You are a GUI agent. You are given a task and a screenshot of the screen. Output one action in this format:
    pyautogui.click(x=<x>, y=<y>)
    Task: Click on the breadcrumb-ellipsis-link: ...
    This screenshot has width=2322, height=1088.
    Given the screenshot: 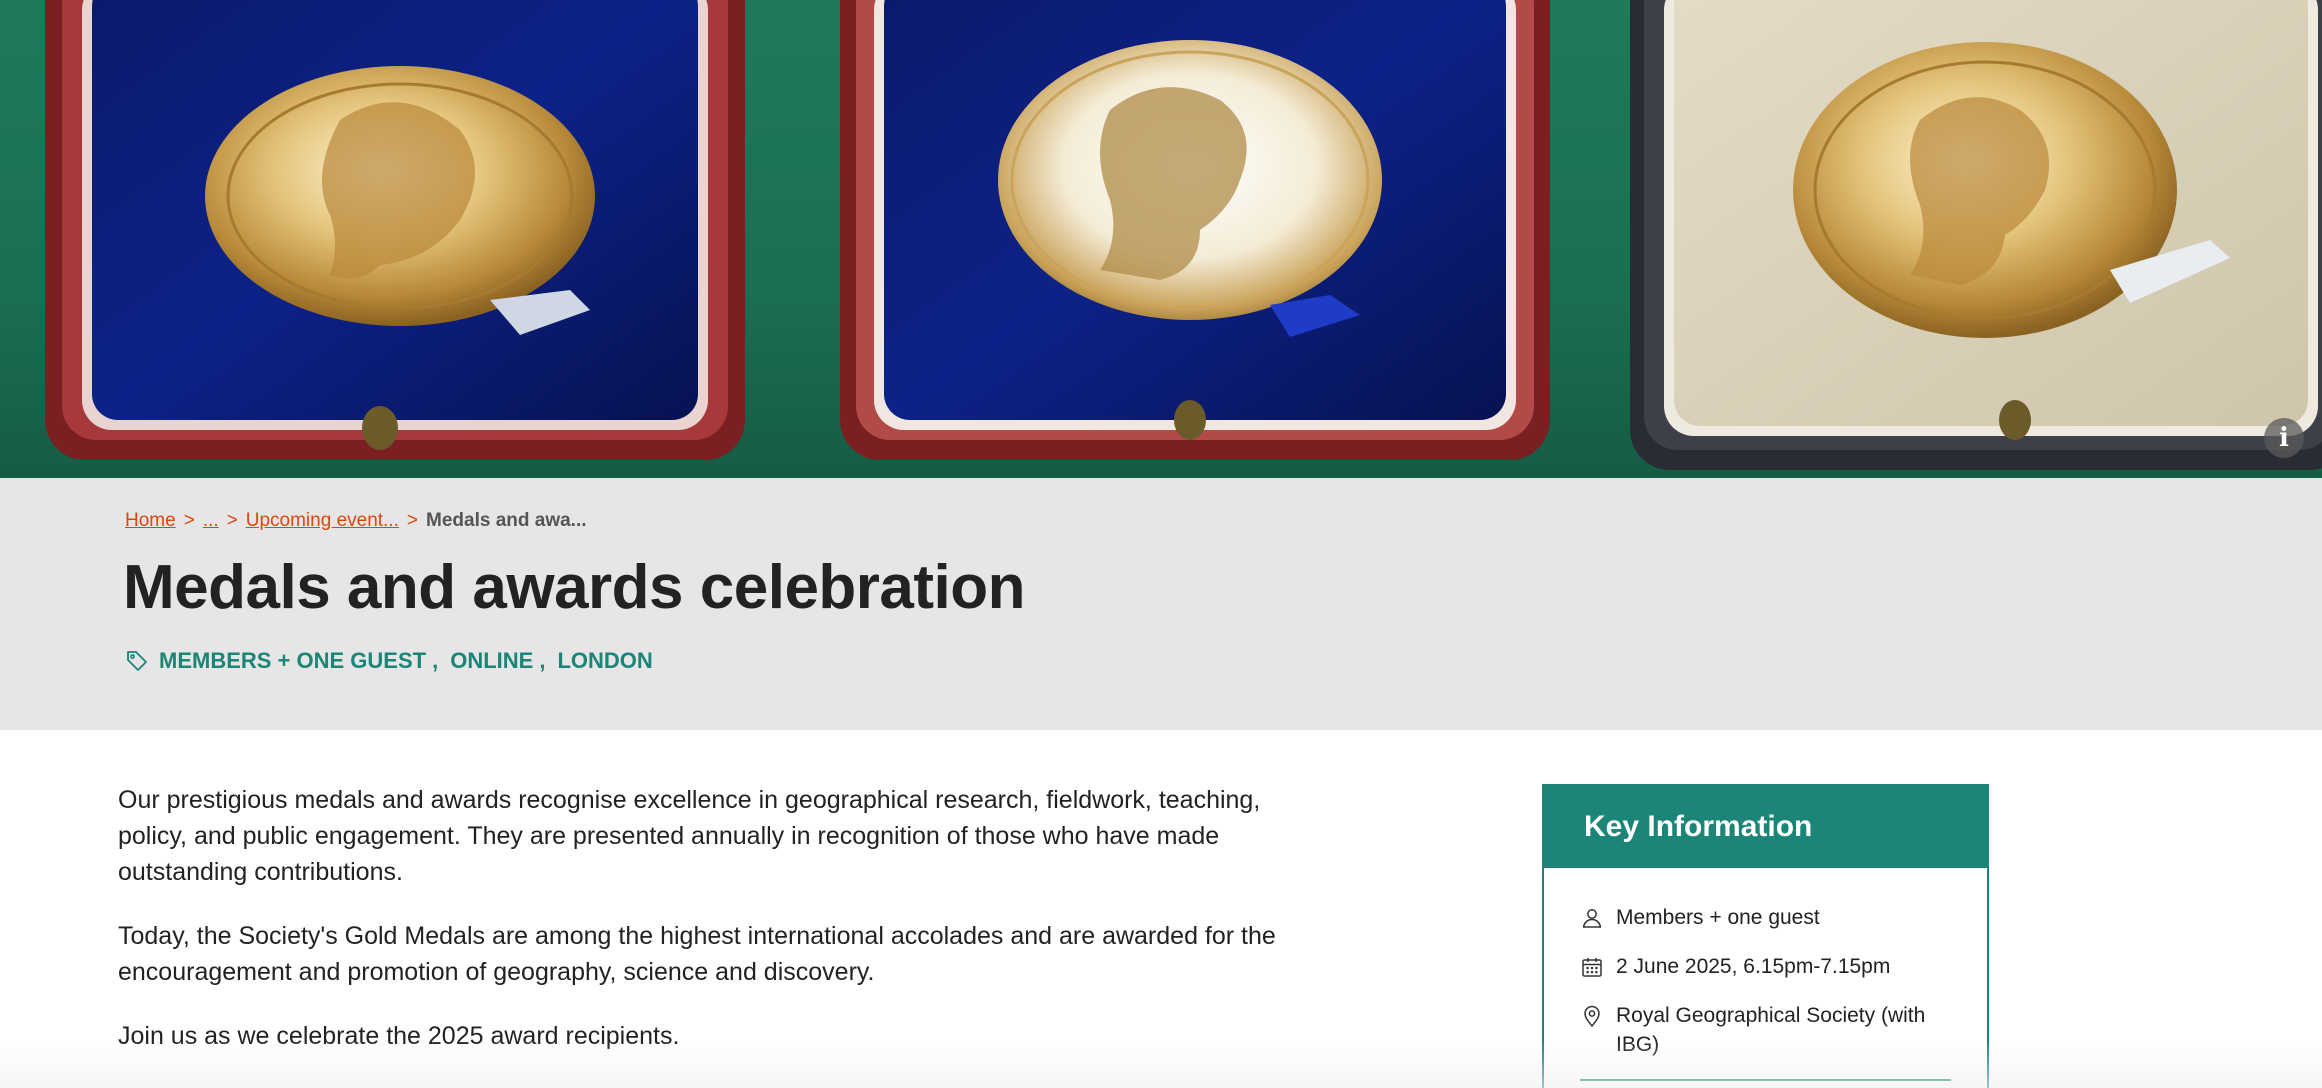 What is the action you would take?
    pyautogui.click(x=211, y=521)
    